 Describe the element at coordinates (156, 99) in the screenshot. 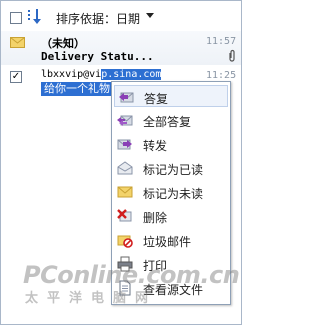

I see `menu-item-label: 答复` at that location.